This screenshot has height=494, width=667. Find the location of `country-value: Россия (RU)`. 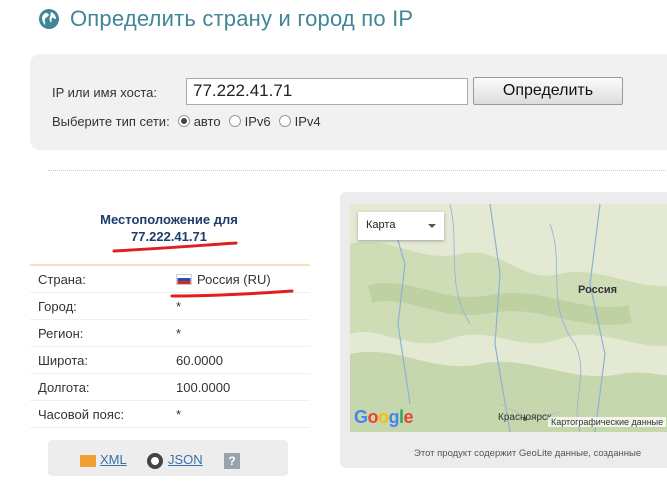

country-value: Россия (RU) is located at coordinates (234, 279).